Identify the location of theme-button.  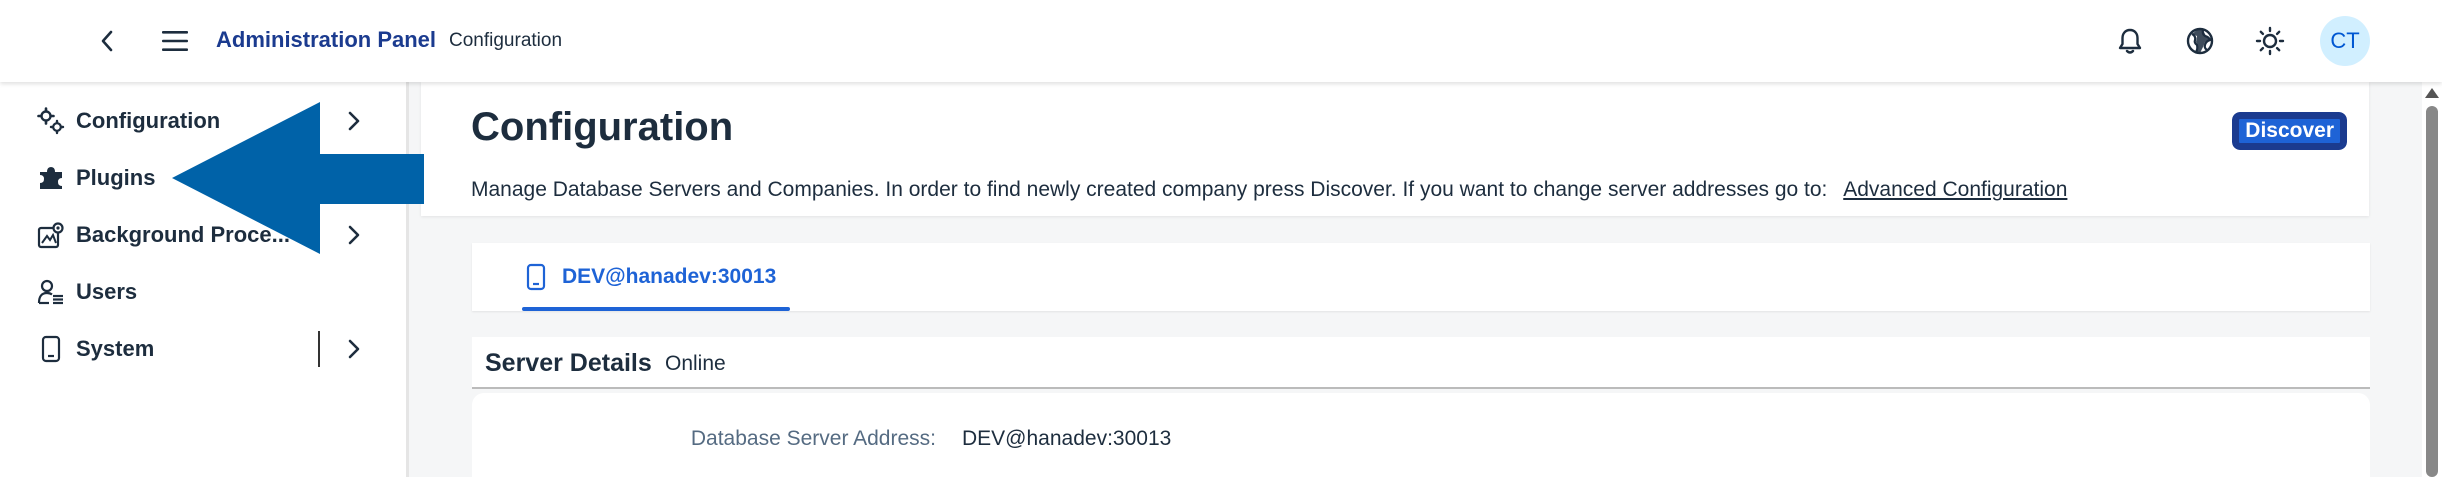
(2270, 41).